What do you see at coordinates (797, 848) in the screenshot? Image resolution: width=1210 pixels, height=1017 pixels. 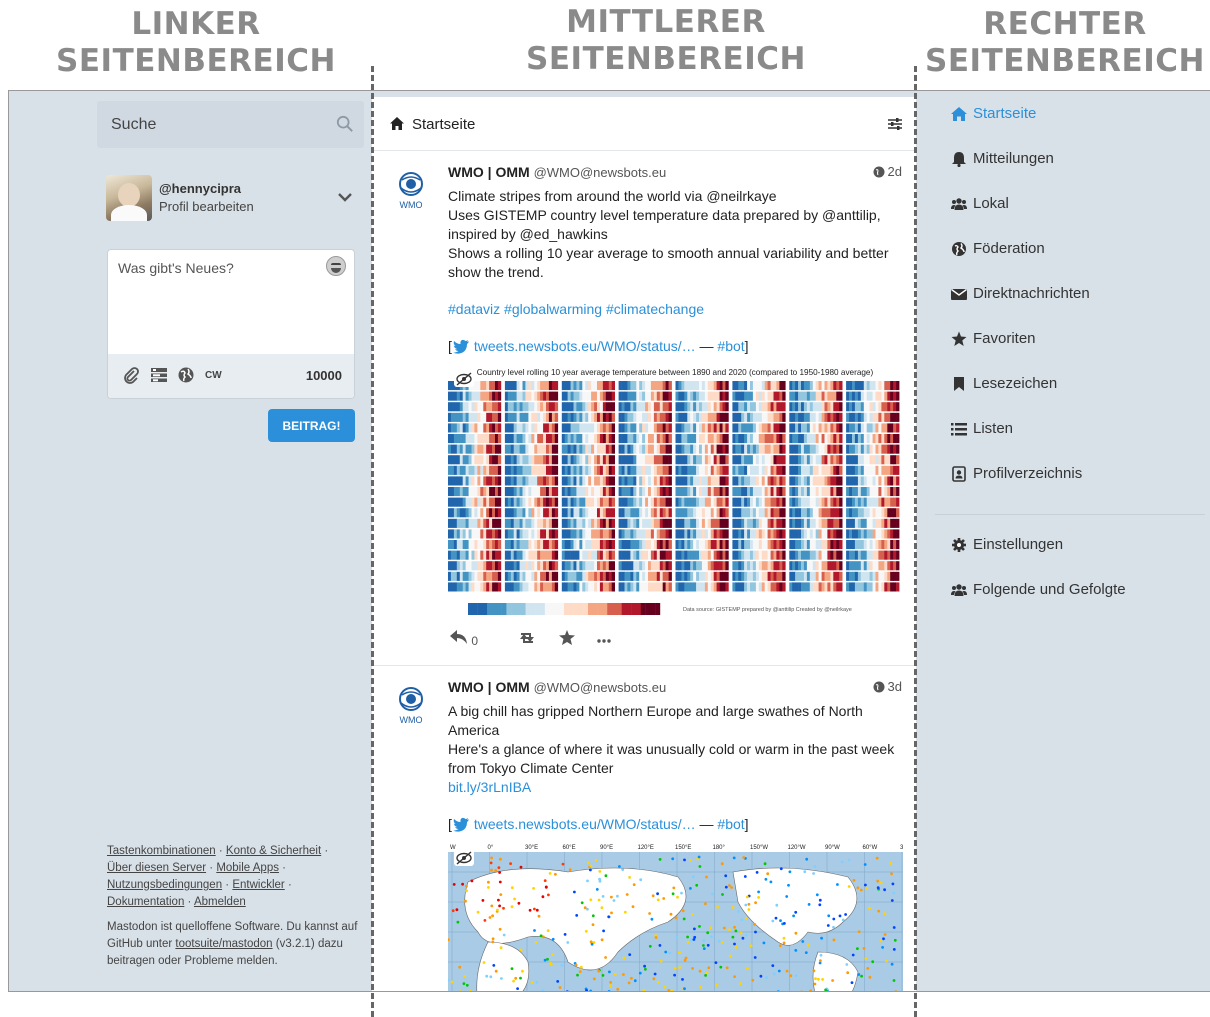 I see `longitude-label: 120°W` at bounding box center [797, 848].